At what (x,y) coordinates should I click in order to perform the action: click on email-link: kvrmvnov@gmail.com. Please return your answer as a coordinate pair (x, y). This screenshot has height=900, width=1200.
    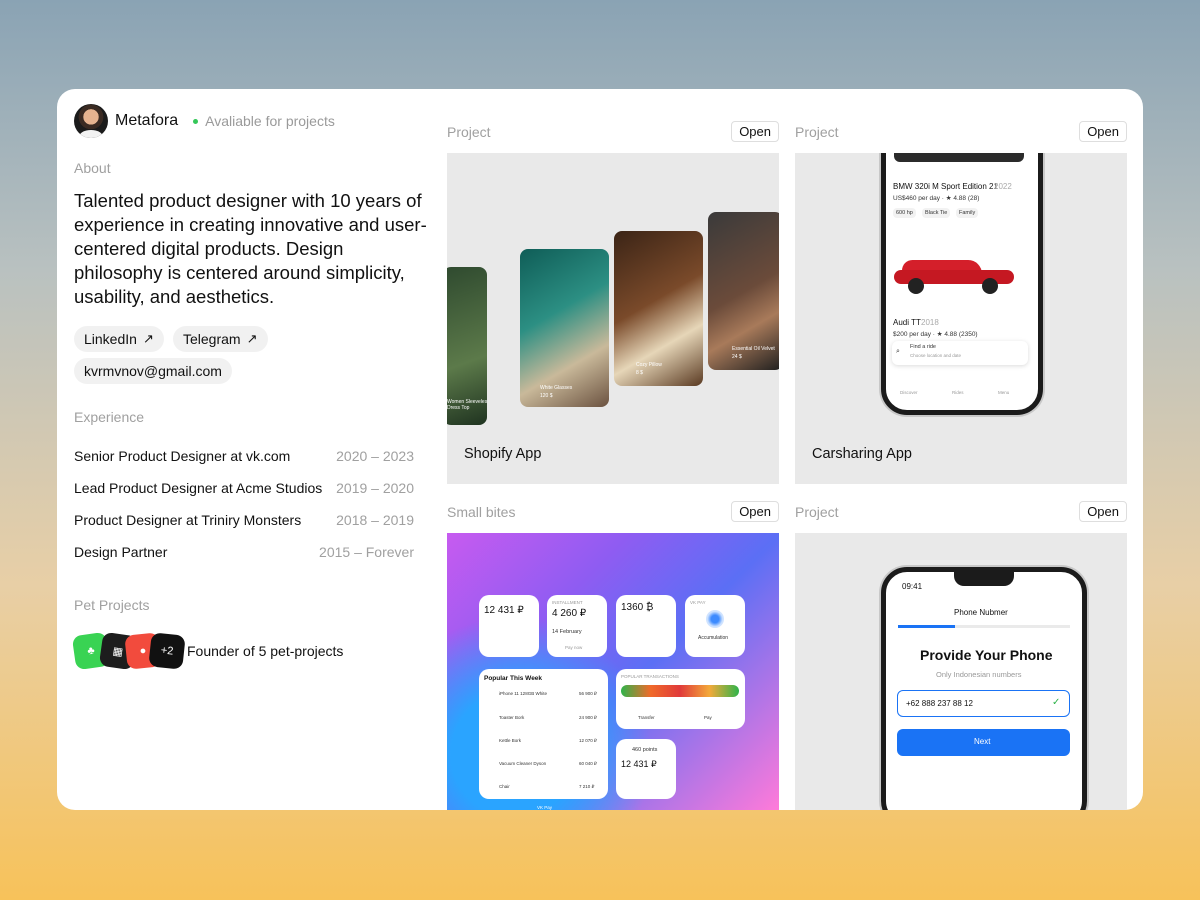
    Looking at the image, I should click on (153, 371).